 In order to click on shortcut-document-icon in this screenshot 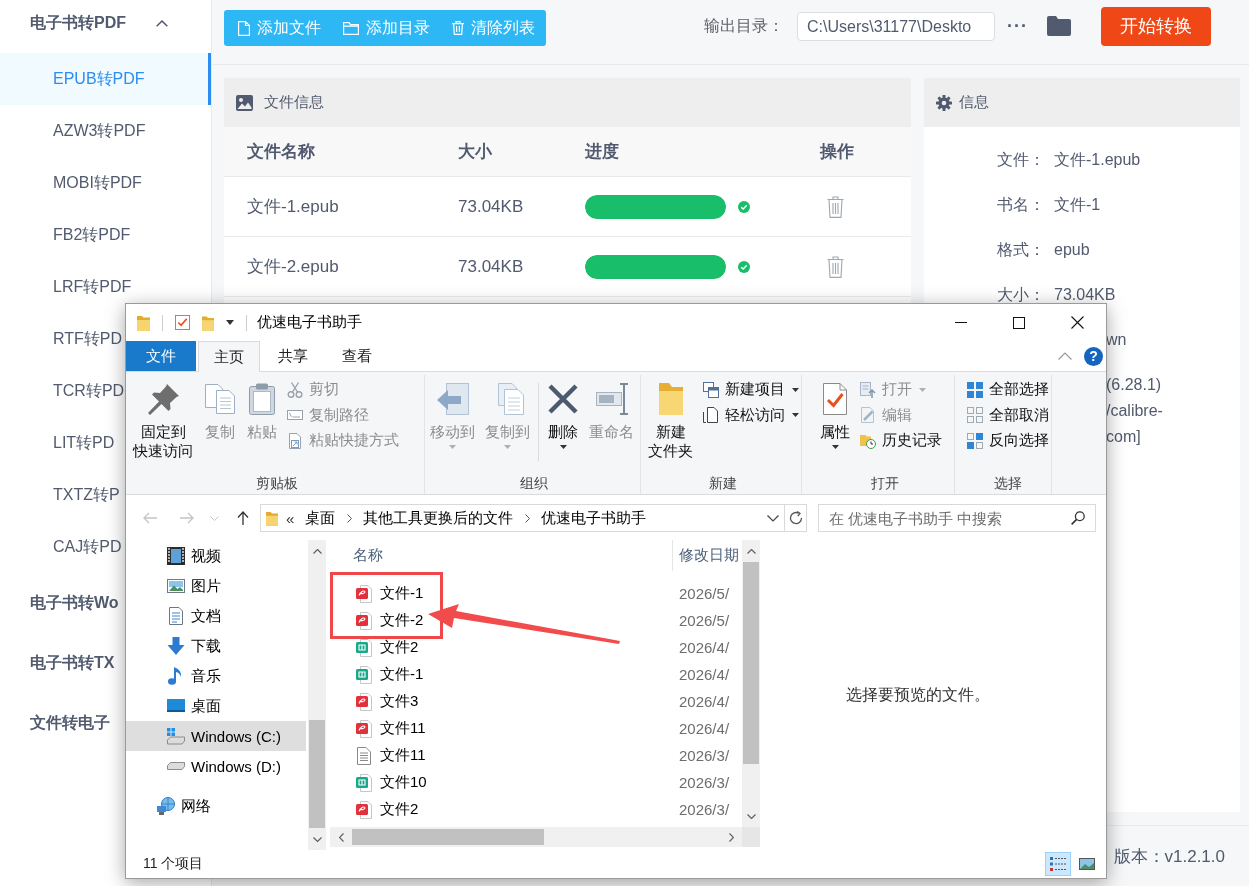, I will do `click(295, 440)`.